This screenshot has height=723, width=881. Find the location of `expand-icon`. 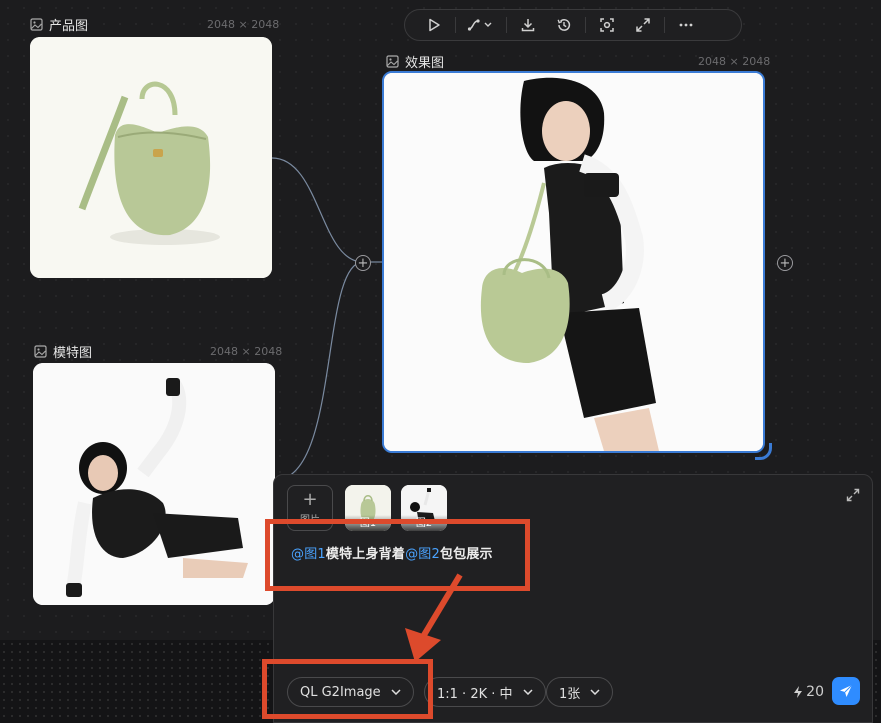

expand-icon is located at coordinates (853, 496).